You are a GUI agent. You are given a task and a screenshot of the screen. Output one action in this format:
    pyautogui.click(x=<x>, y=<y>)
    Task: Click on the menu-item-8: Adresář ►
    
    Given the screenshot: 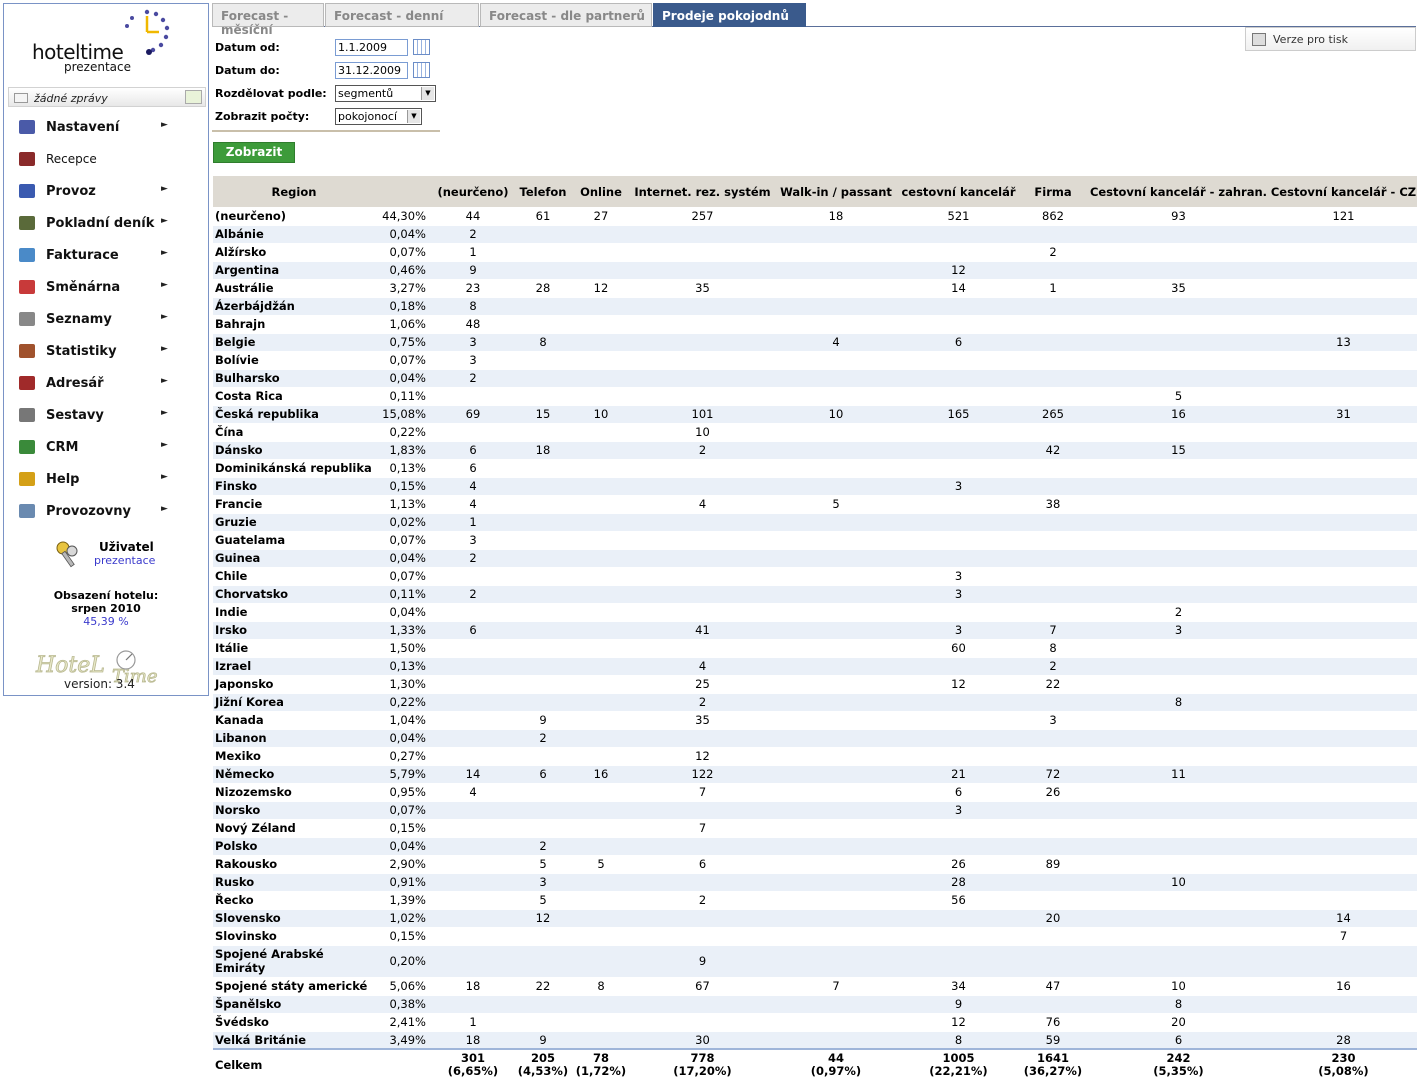 What is the action you would take?
    pyautogui.click(x=106, y=383)
    